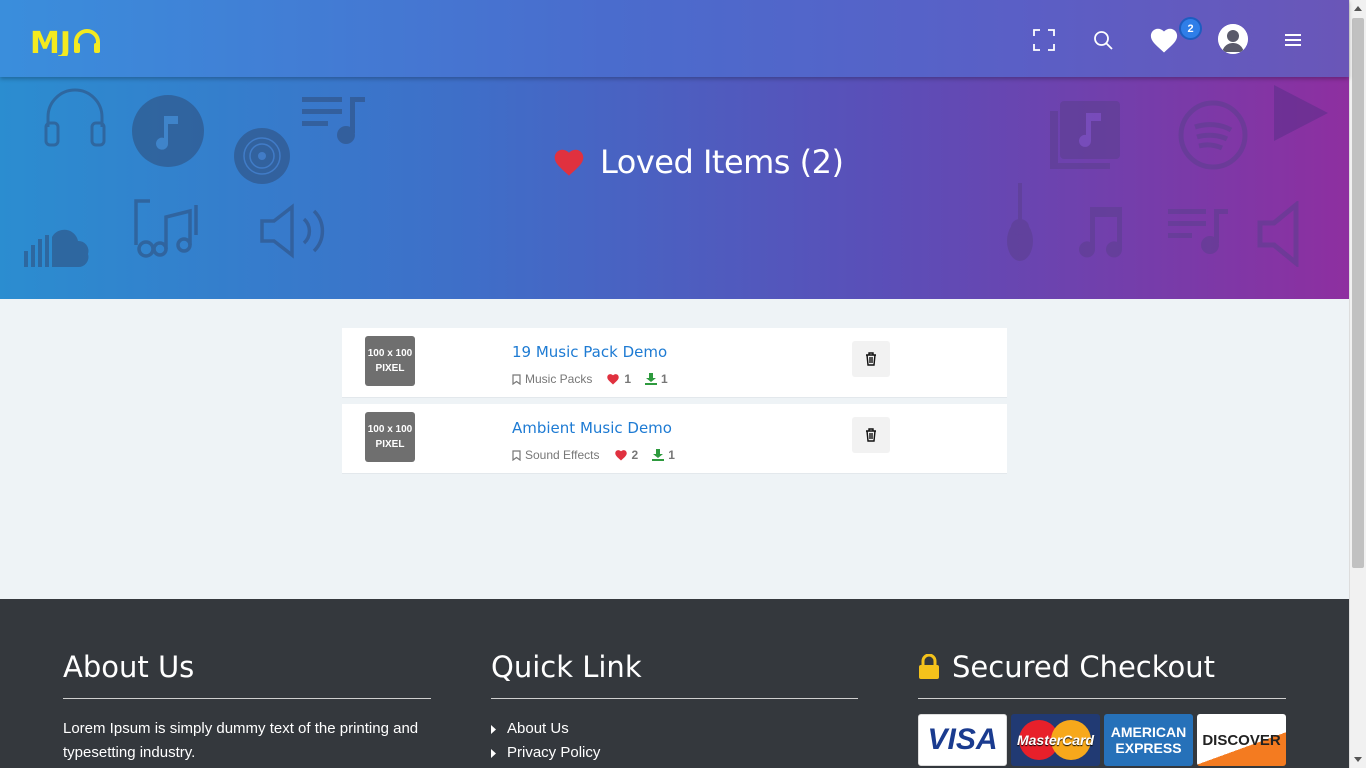  I want to click on spotify-icon, so click(1213, 135).